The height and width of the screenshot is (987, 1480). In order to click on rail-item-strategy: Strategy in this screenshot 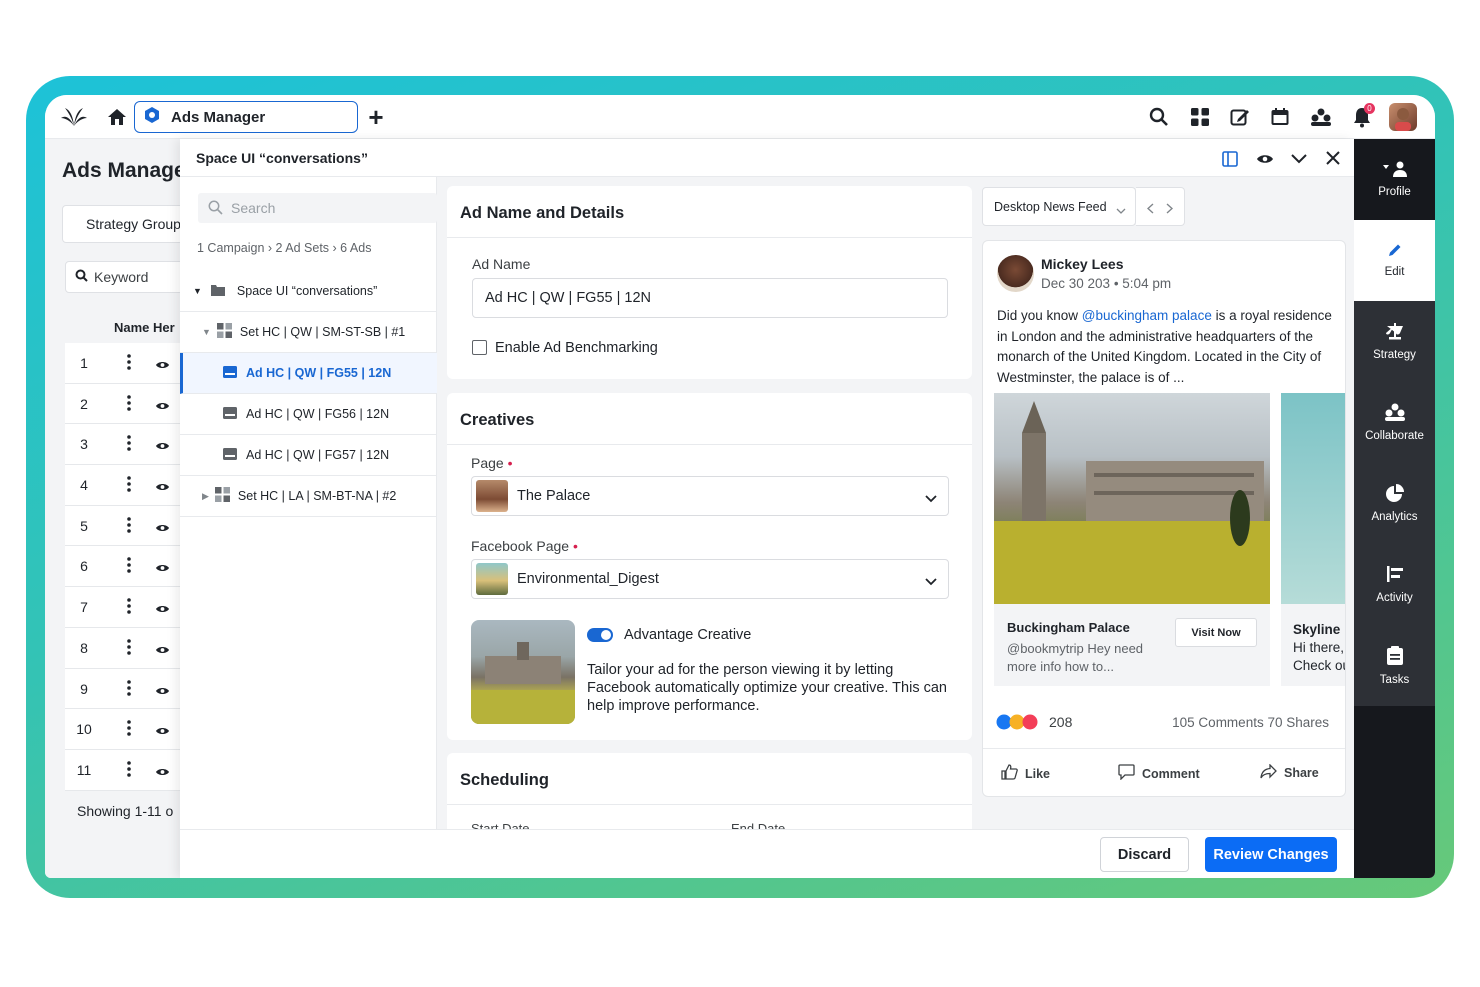, I will do `click(1394, 341)`.